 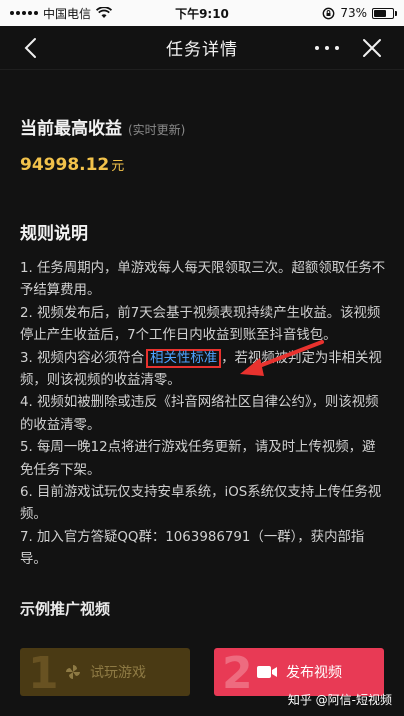 What do you see at coordinates (118, 166) in the screenshot?
I see `earnings-unit: 元` at bounding box center [118, 166].